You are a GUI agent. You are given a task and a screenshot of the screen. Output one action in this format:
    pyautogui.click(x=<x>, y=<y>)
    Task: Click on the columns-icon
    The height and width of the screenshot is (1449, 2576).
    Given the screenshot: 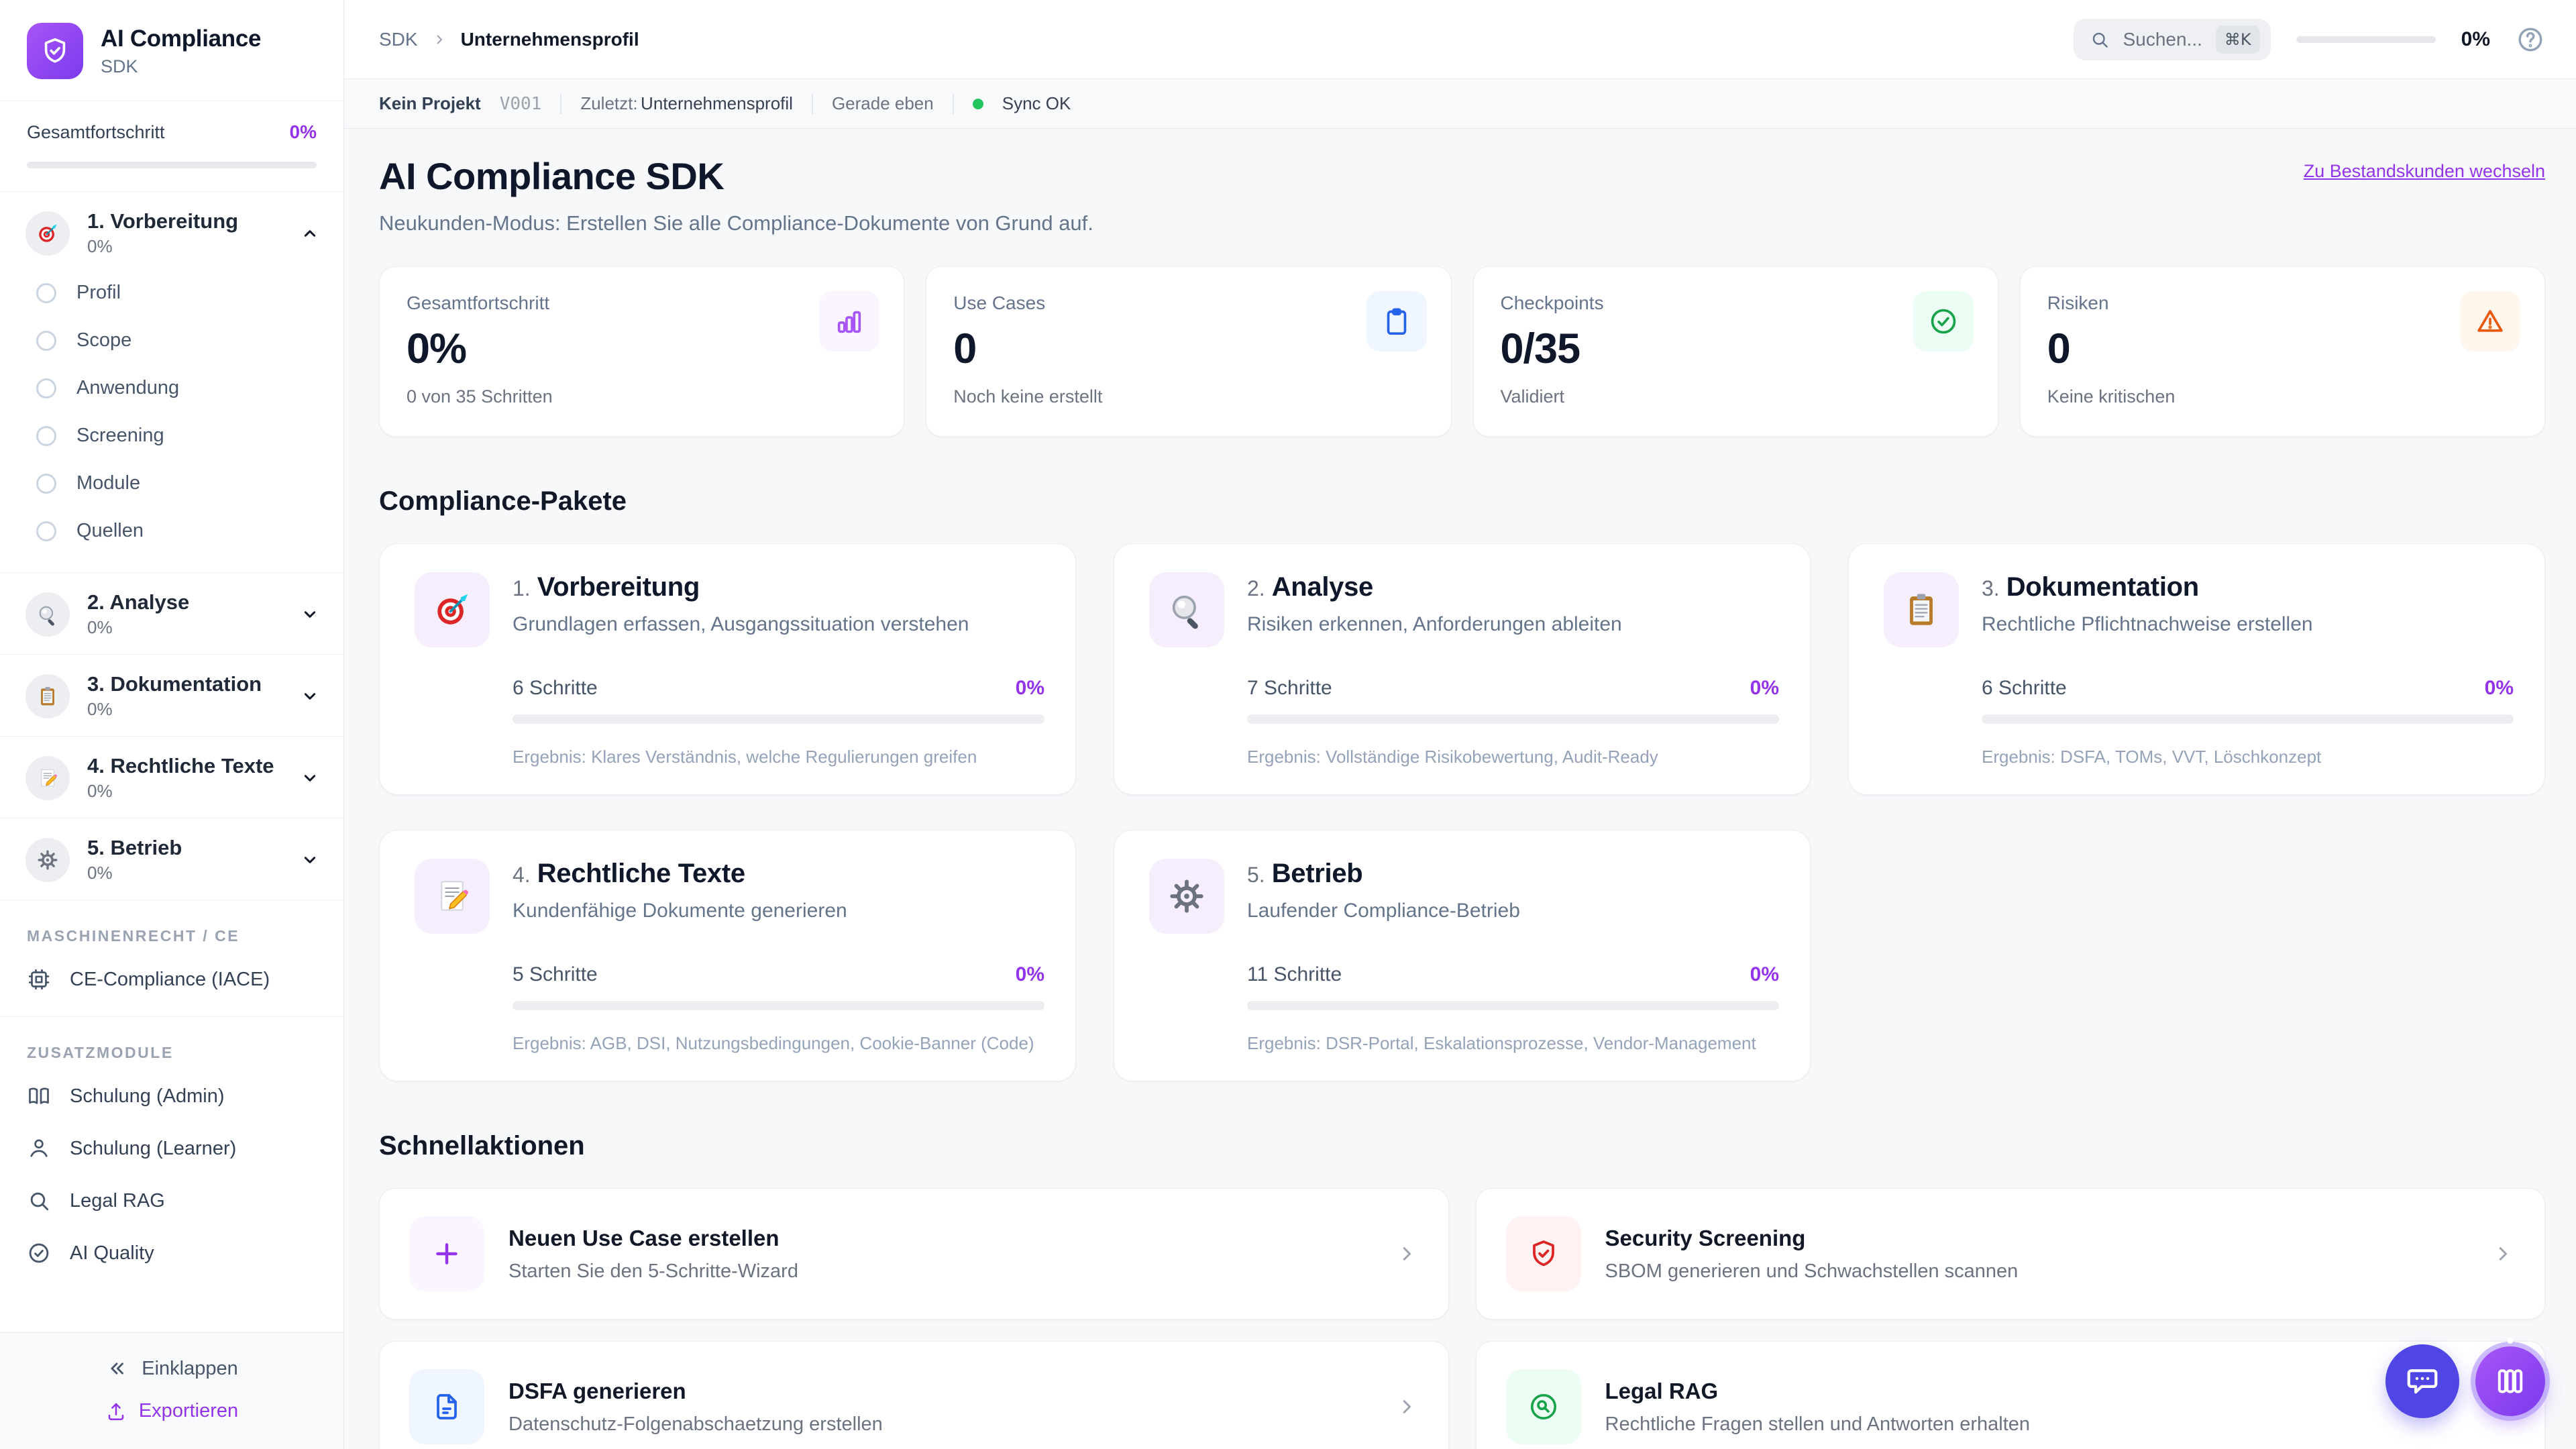 What is the action you would take?
    pyautogui.click(x=2510, y=1381)
    